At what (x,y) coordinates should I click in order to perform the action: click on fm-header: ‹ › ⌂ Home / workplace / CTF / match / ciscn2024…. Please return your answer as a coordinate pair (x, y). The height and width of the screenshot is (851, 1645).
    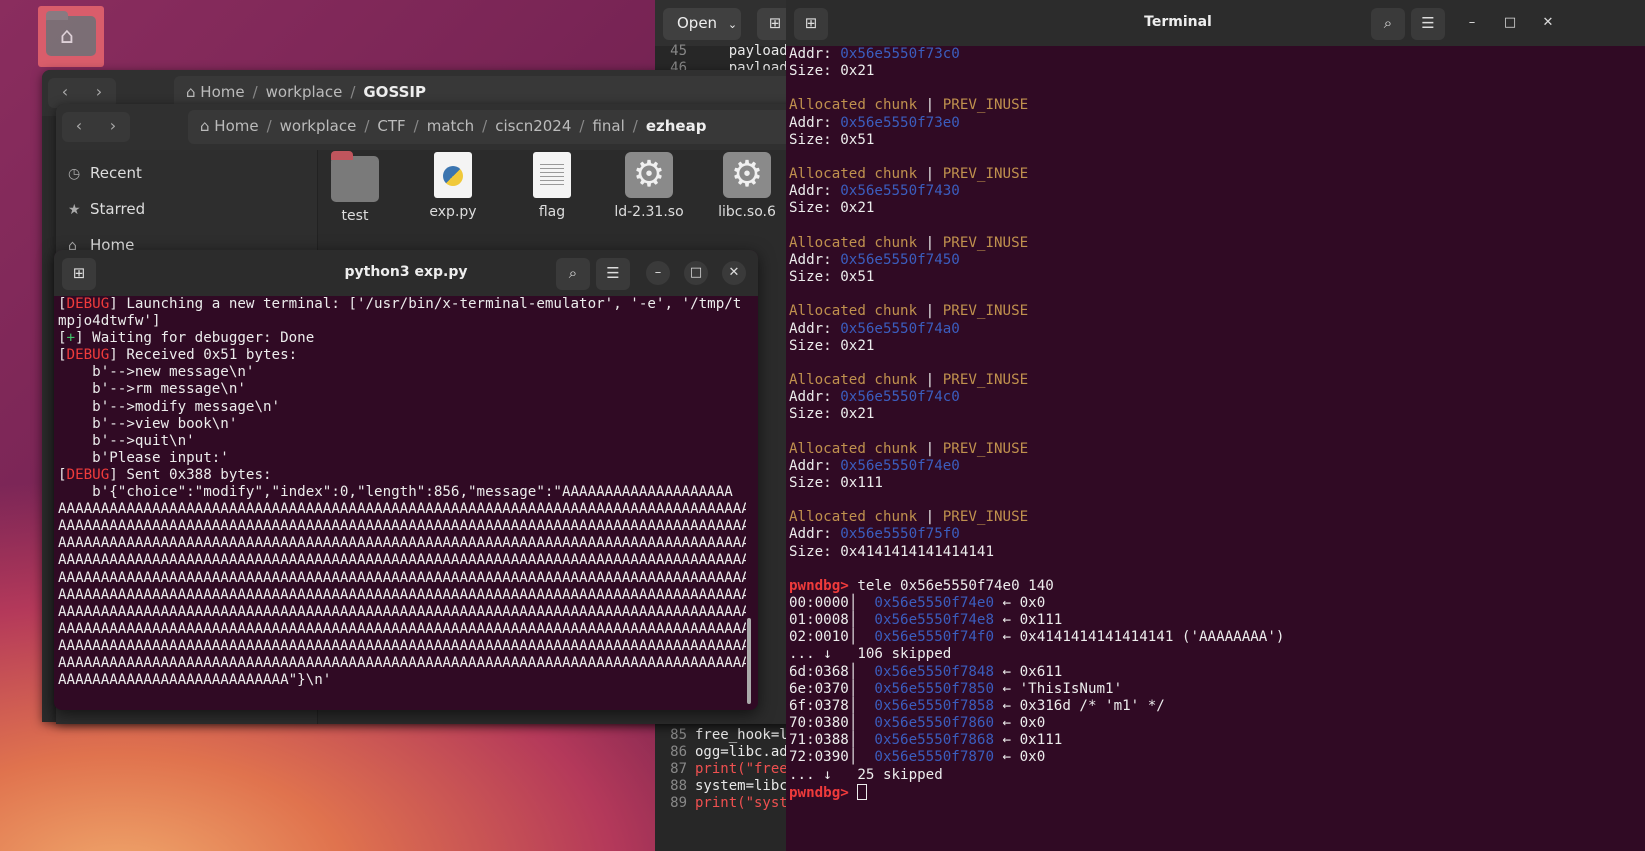
    Looking at the image, I should click on (462, 127).